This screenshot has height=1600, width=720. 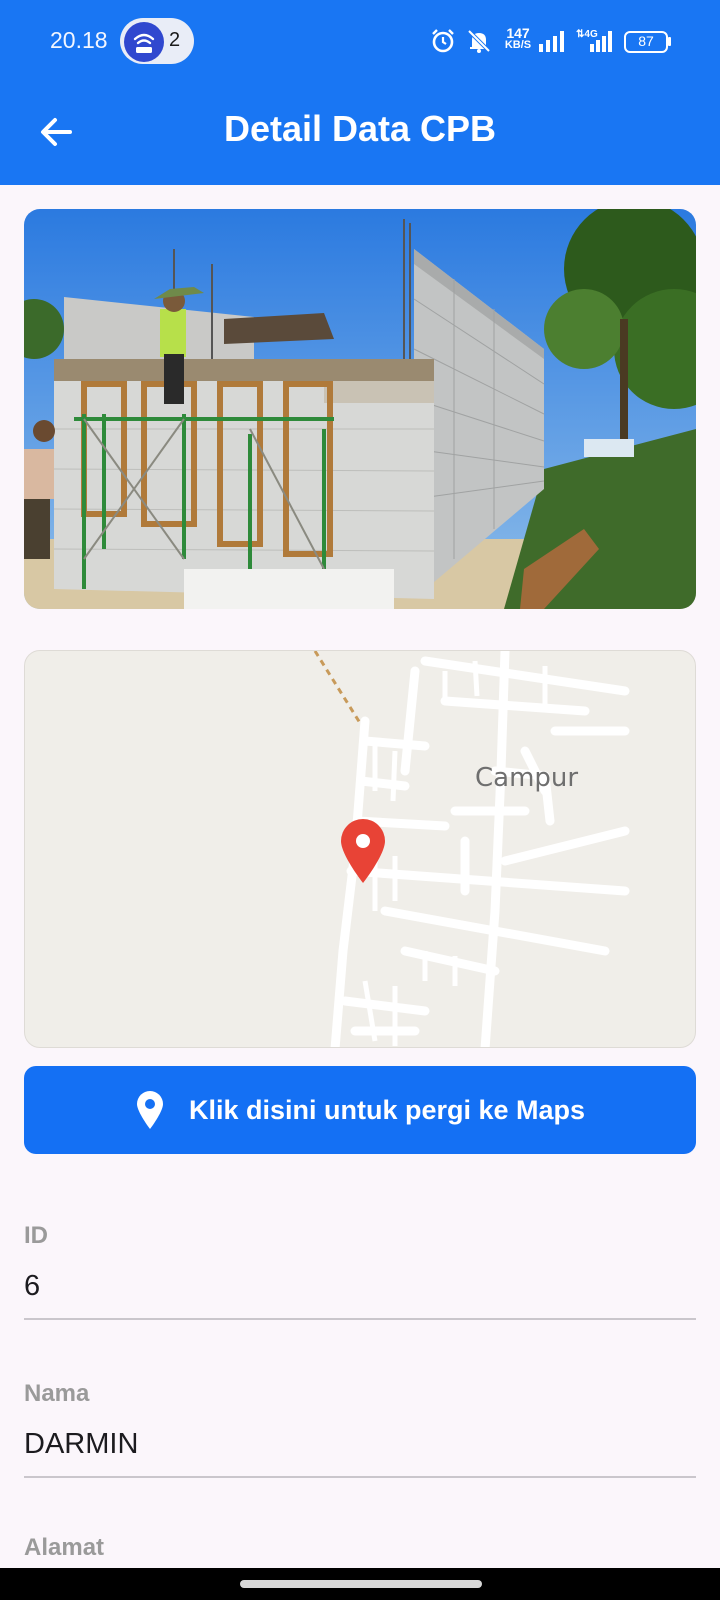 What do you see at coordinates (81, 1444) in the screenshot?
I see `field-nama-value: DARMIN` at bounding box center [81, 1444].